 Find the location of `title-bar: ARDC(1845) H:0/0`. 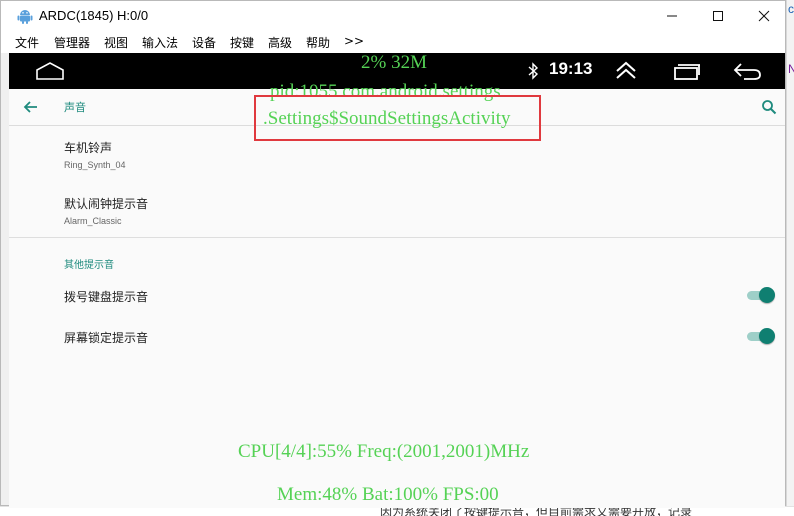

title-bar: ARDC(1845) H:0/0 is located at coordinates (393, 16).